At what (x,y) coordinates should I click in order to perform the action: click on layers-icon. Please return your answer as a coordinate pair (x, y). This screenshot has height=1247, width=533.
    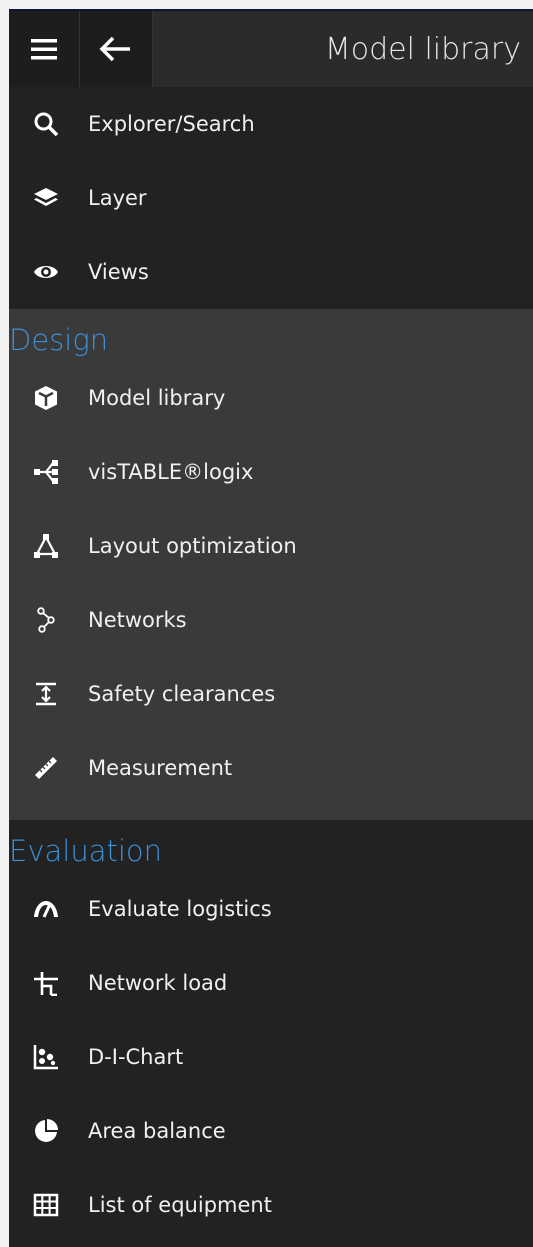
    Looking at the image, I should click on (46, 198).